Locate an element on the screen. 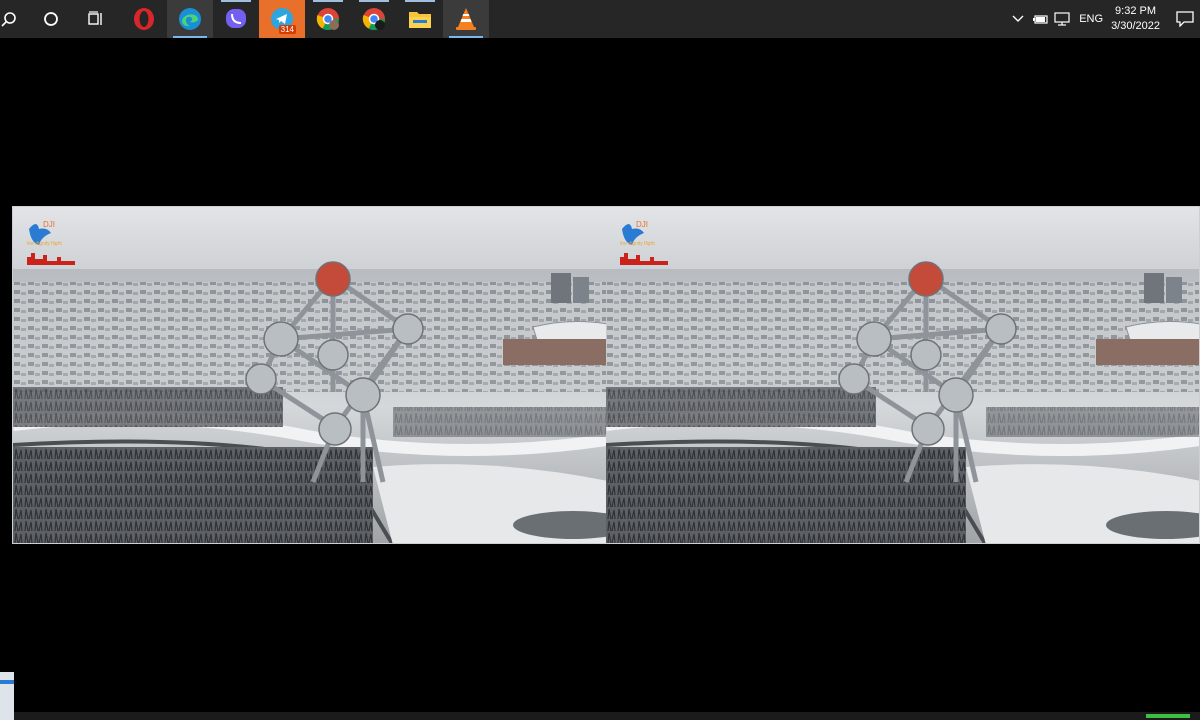 This screenshot has height=720, width=1200. clock: 9:32 PM 3/30/2022 is located at coordinates (1135, 19).